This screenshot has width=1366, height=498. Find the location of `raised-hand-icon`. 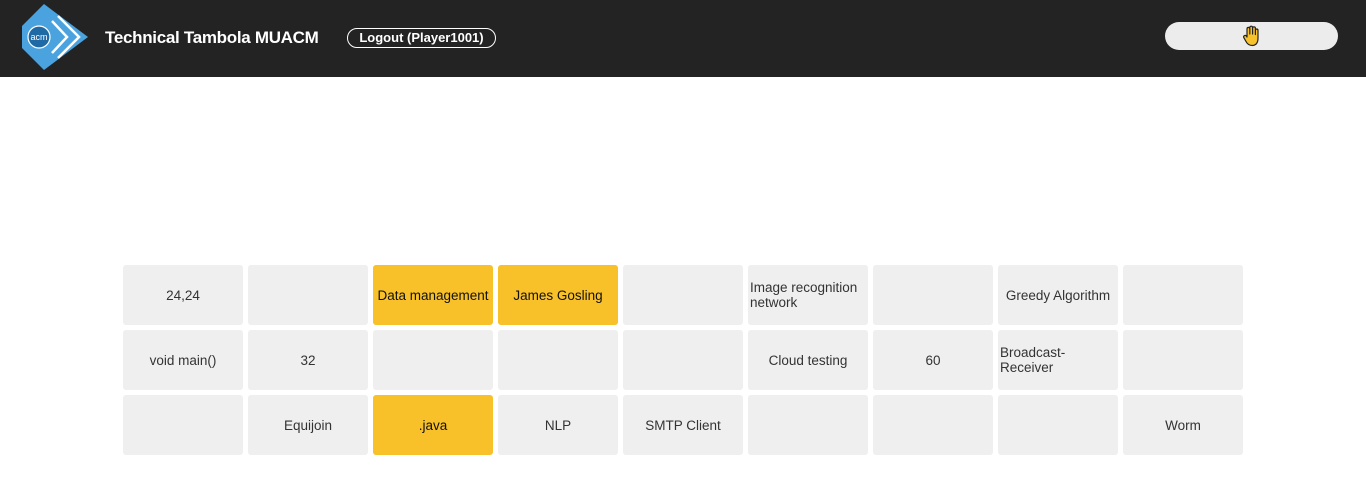

raised-hand-icon is located at coordinates (1250, 36).